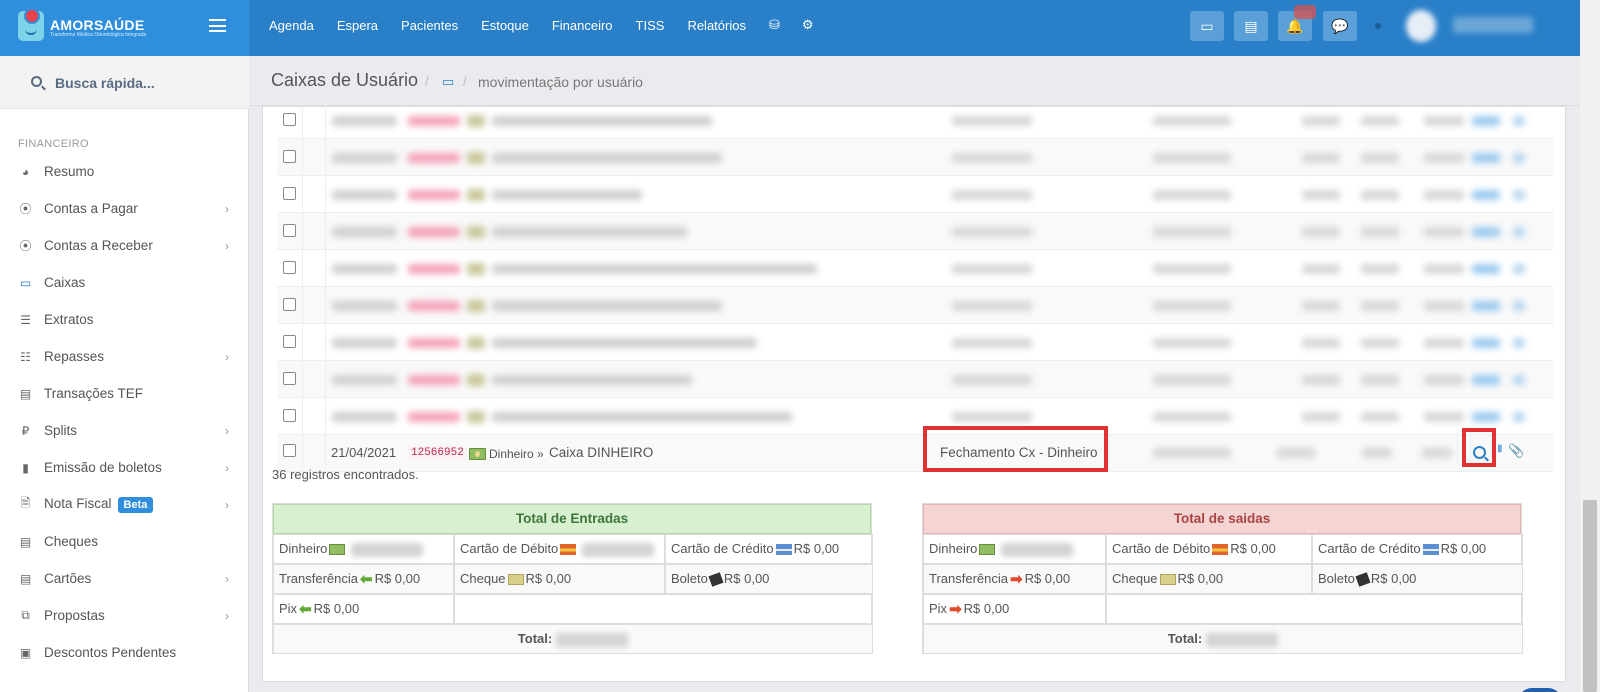 The width and height of the screenshot is (1600, 692). What do you see at coordinates (1516, 451) in the screenshot?
I see `paperclip-icon: 📎` at bounding box center [1516, 451].